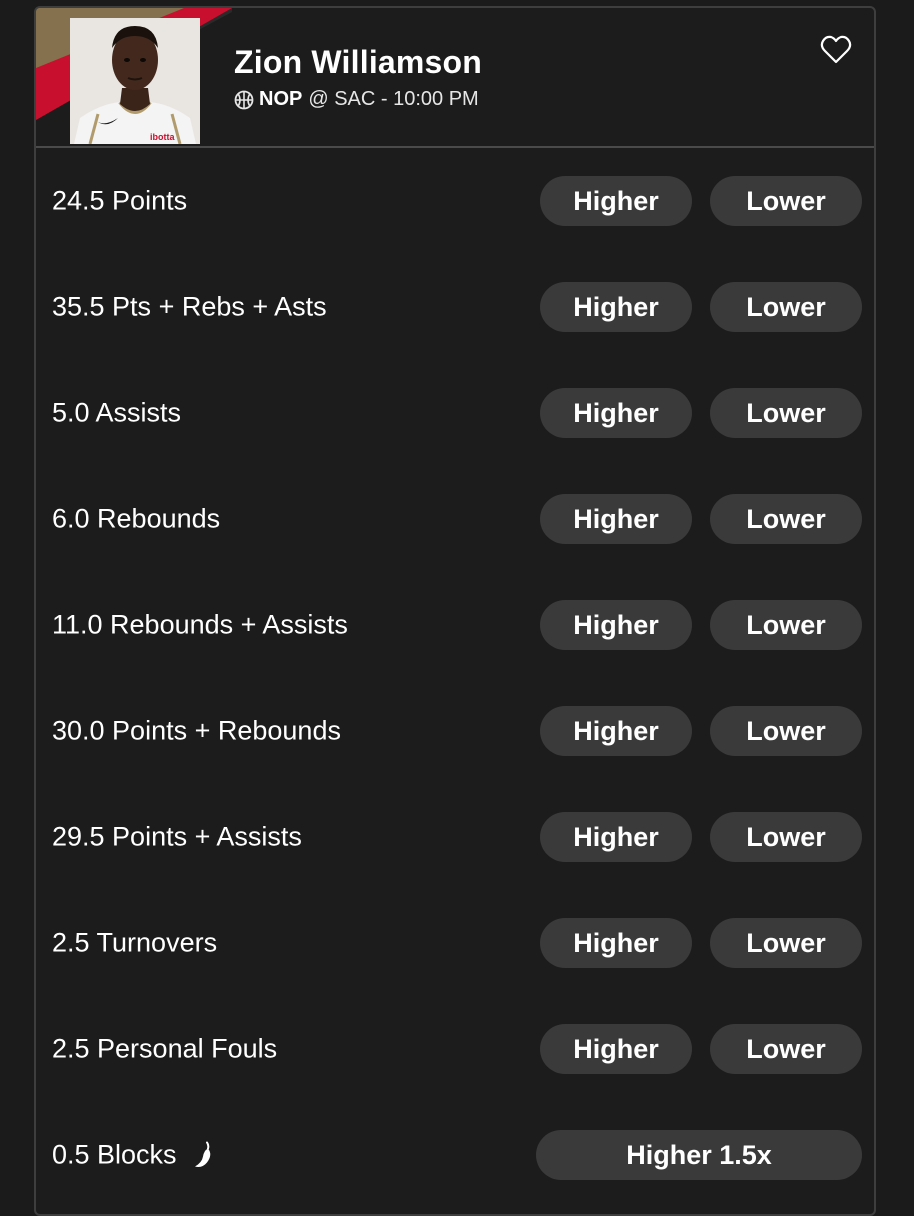 Image resolution: width=914 pixels, height=1216 pixels. What do you see at coordinates (165, 1048) in the screenshot?
I see `prop-label: 2.5 Personal Fouls` at bounding box center [165, 1048].